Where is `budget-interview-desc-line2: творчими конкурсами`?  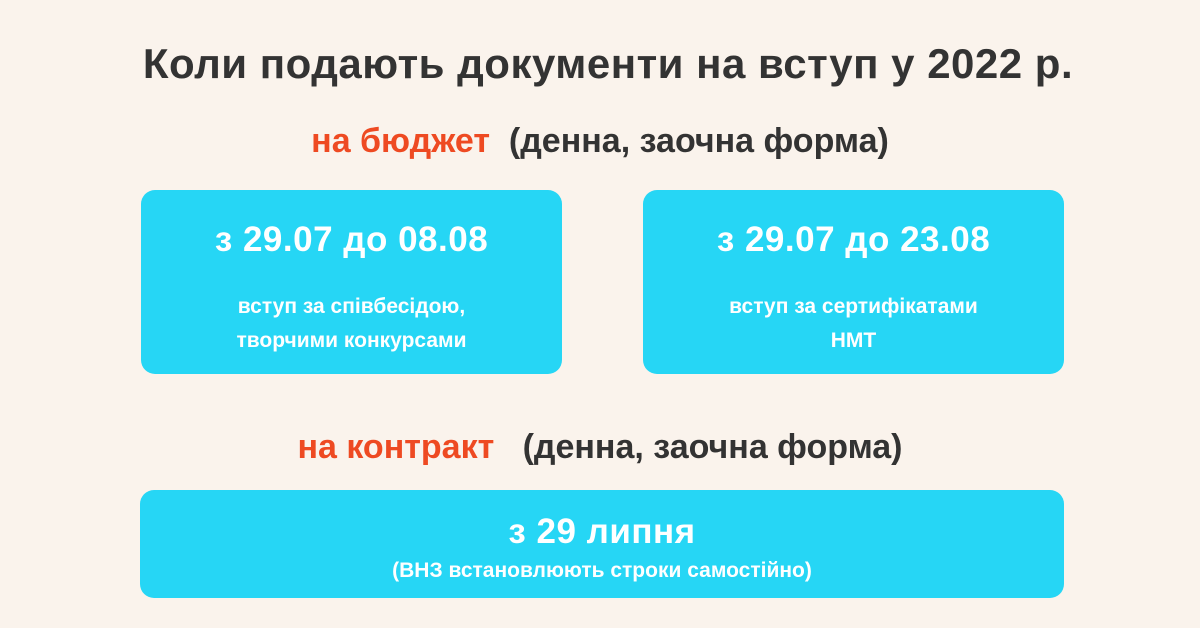
budget-interview-desc-line2: творчими конкурсами is located at coordinates (351, 340).